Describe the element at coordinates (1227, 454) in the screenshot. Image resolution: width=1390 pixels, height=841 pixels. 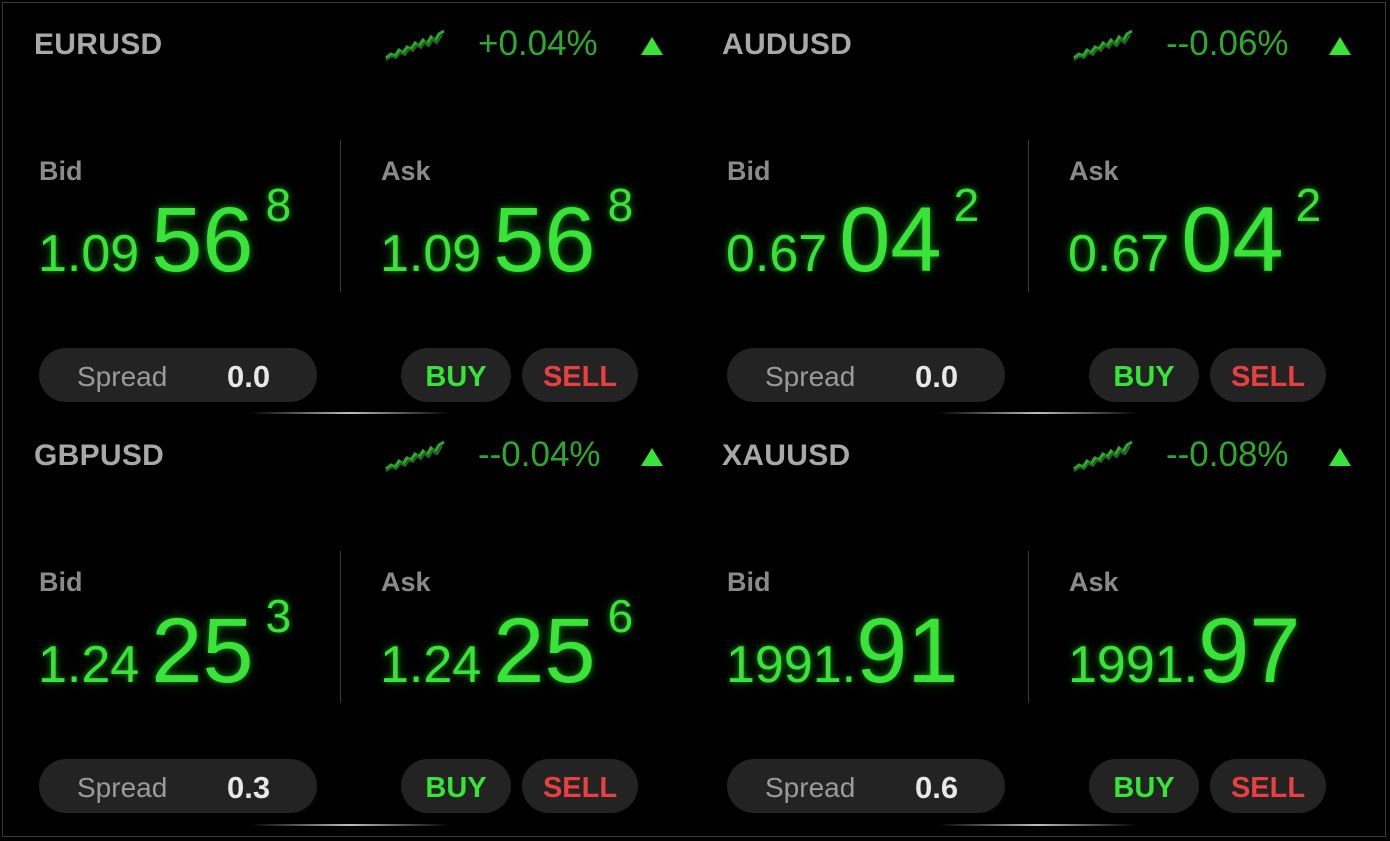
I see `change-percent: --0.08%` at that location.